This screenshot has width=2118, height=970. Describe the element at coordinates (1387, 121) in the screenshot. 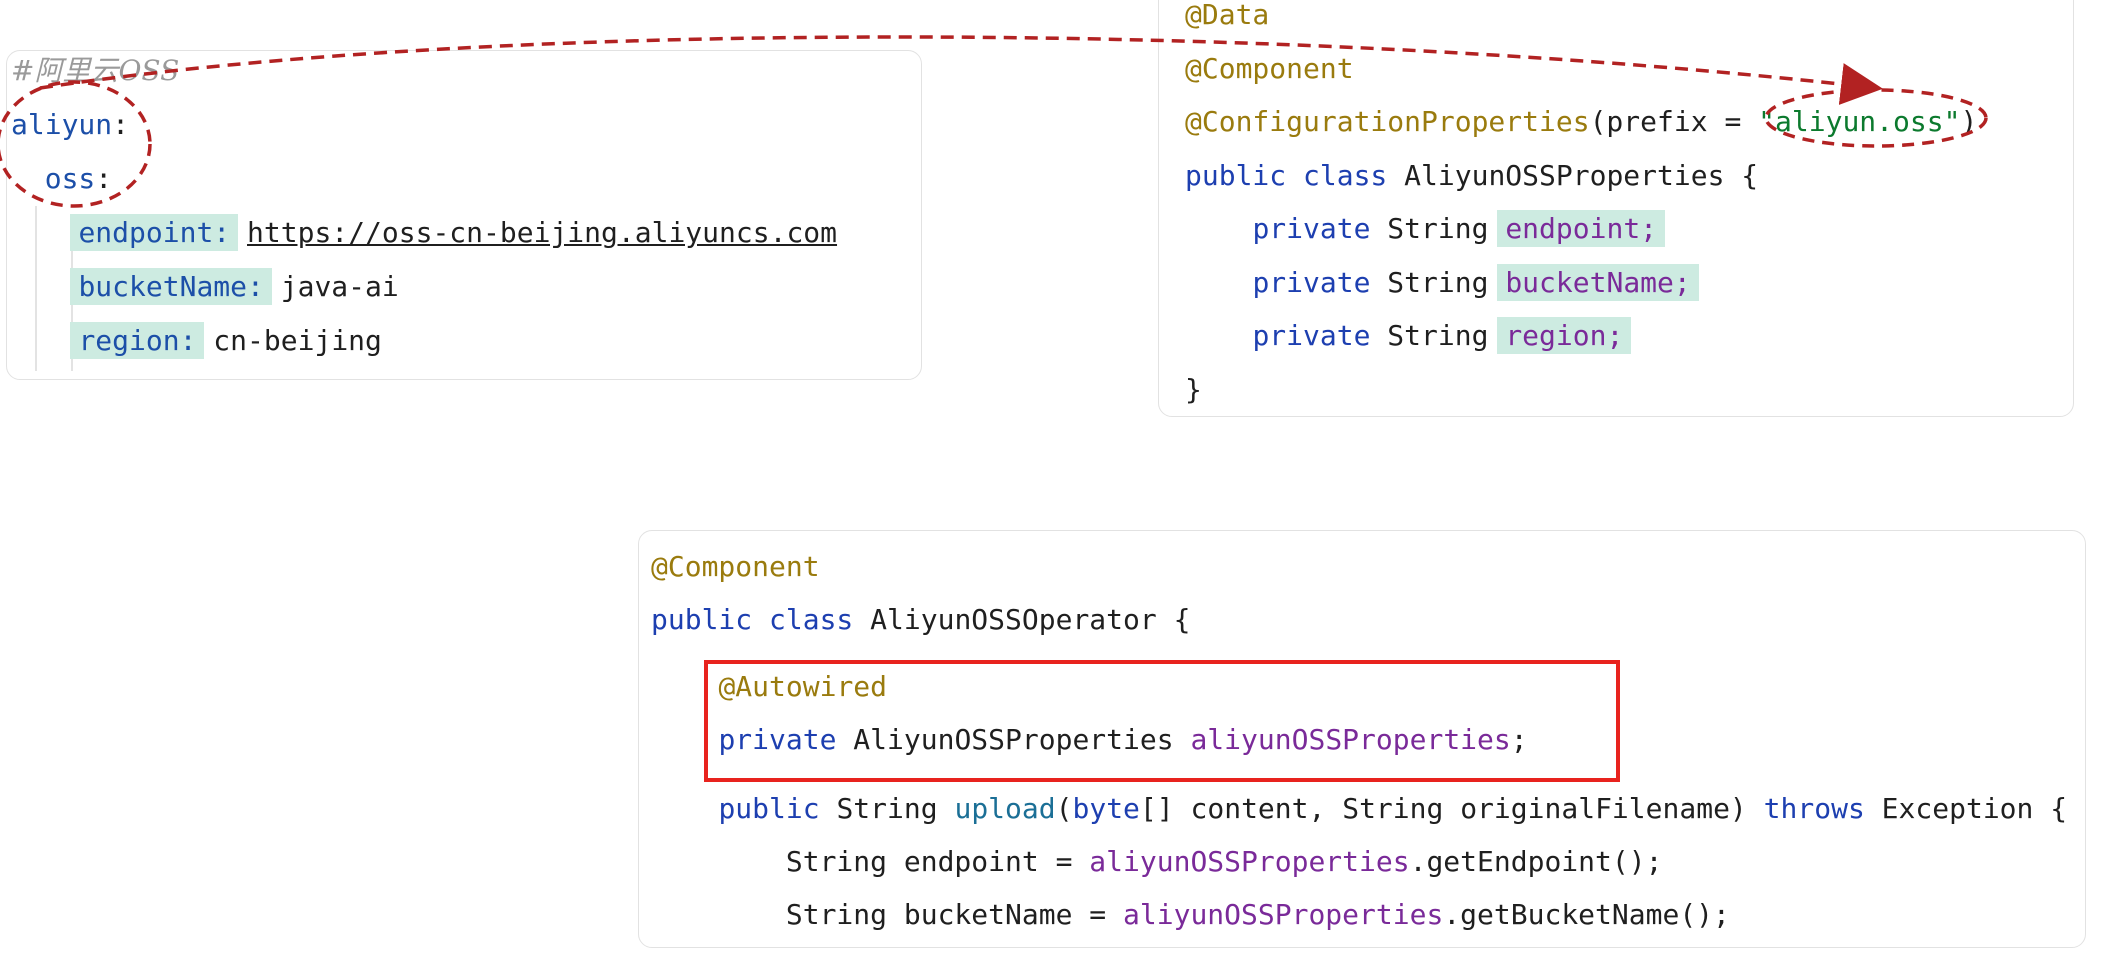

I see `code-token-ann: @ConfigurationProperties` at that location.